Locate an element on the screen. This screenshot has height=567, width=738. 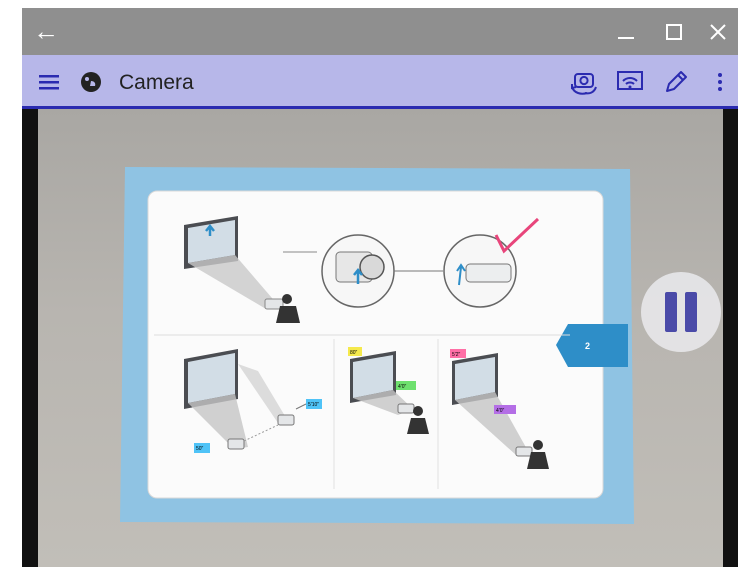
pause-button is located at coordinates (681, 312).